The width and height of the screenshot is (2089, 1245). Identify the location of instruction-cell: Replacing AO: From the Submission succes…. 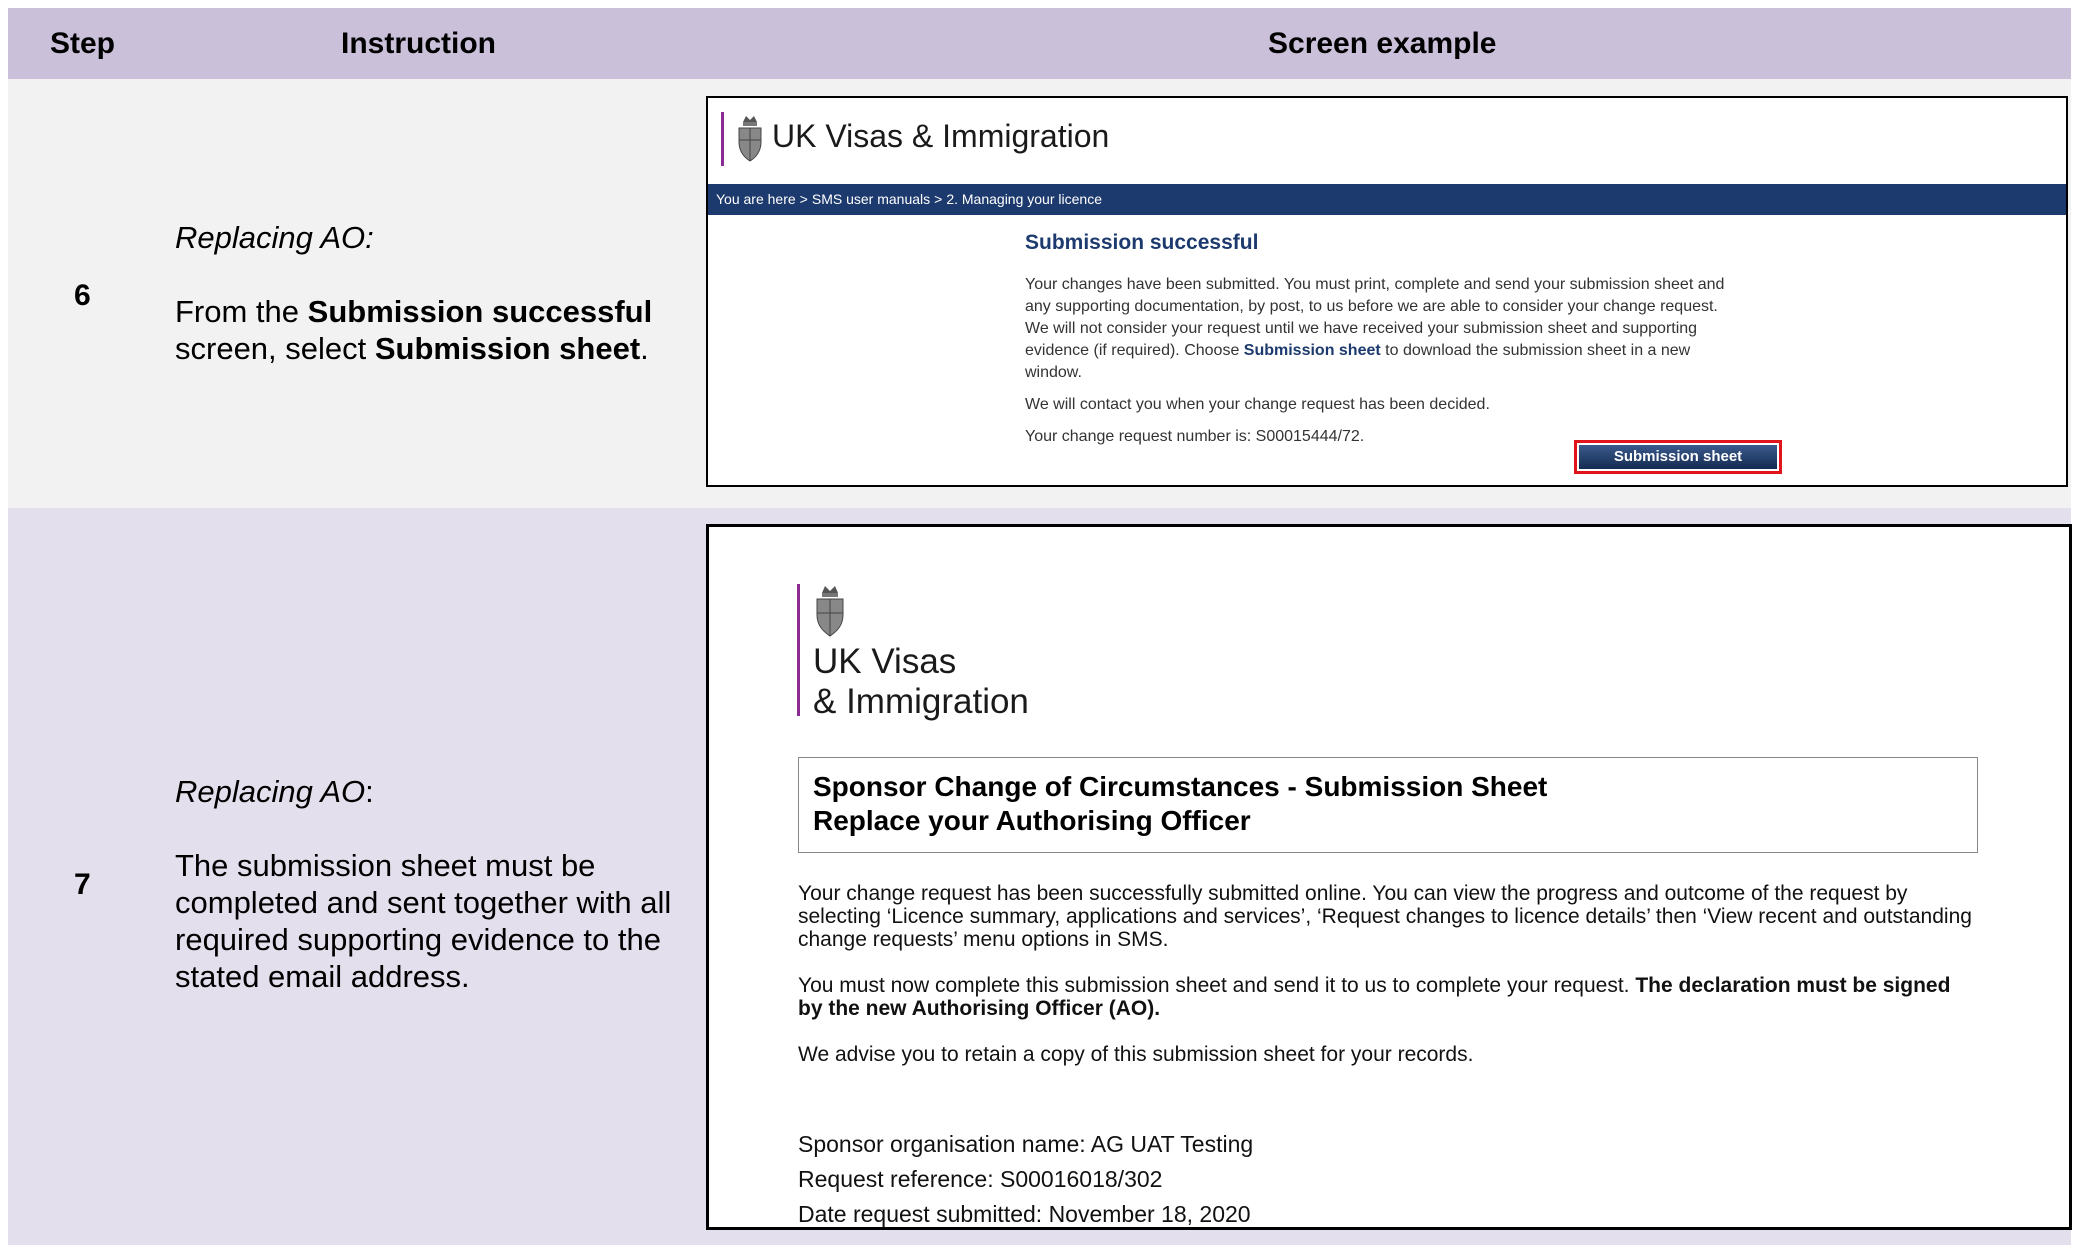
(430, 293).